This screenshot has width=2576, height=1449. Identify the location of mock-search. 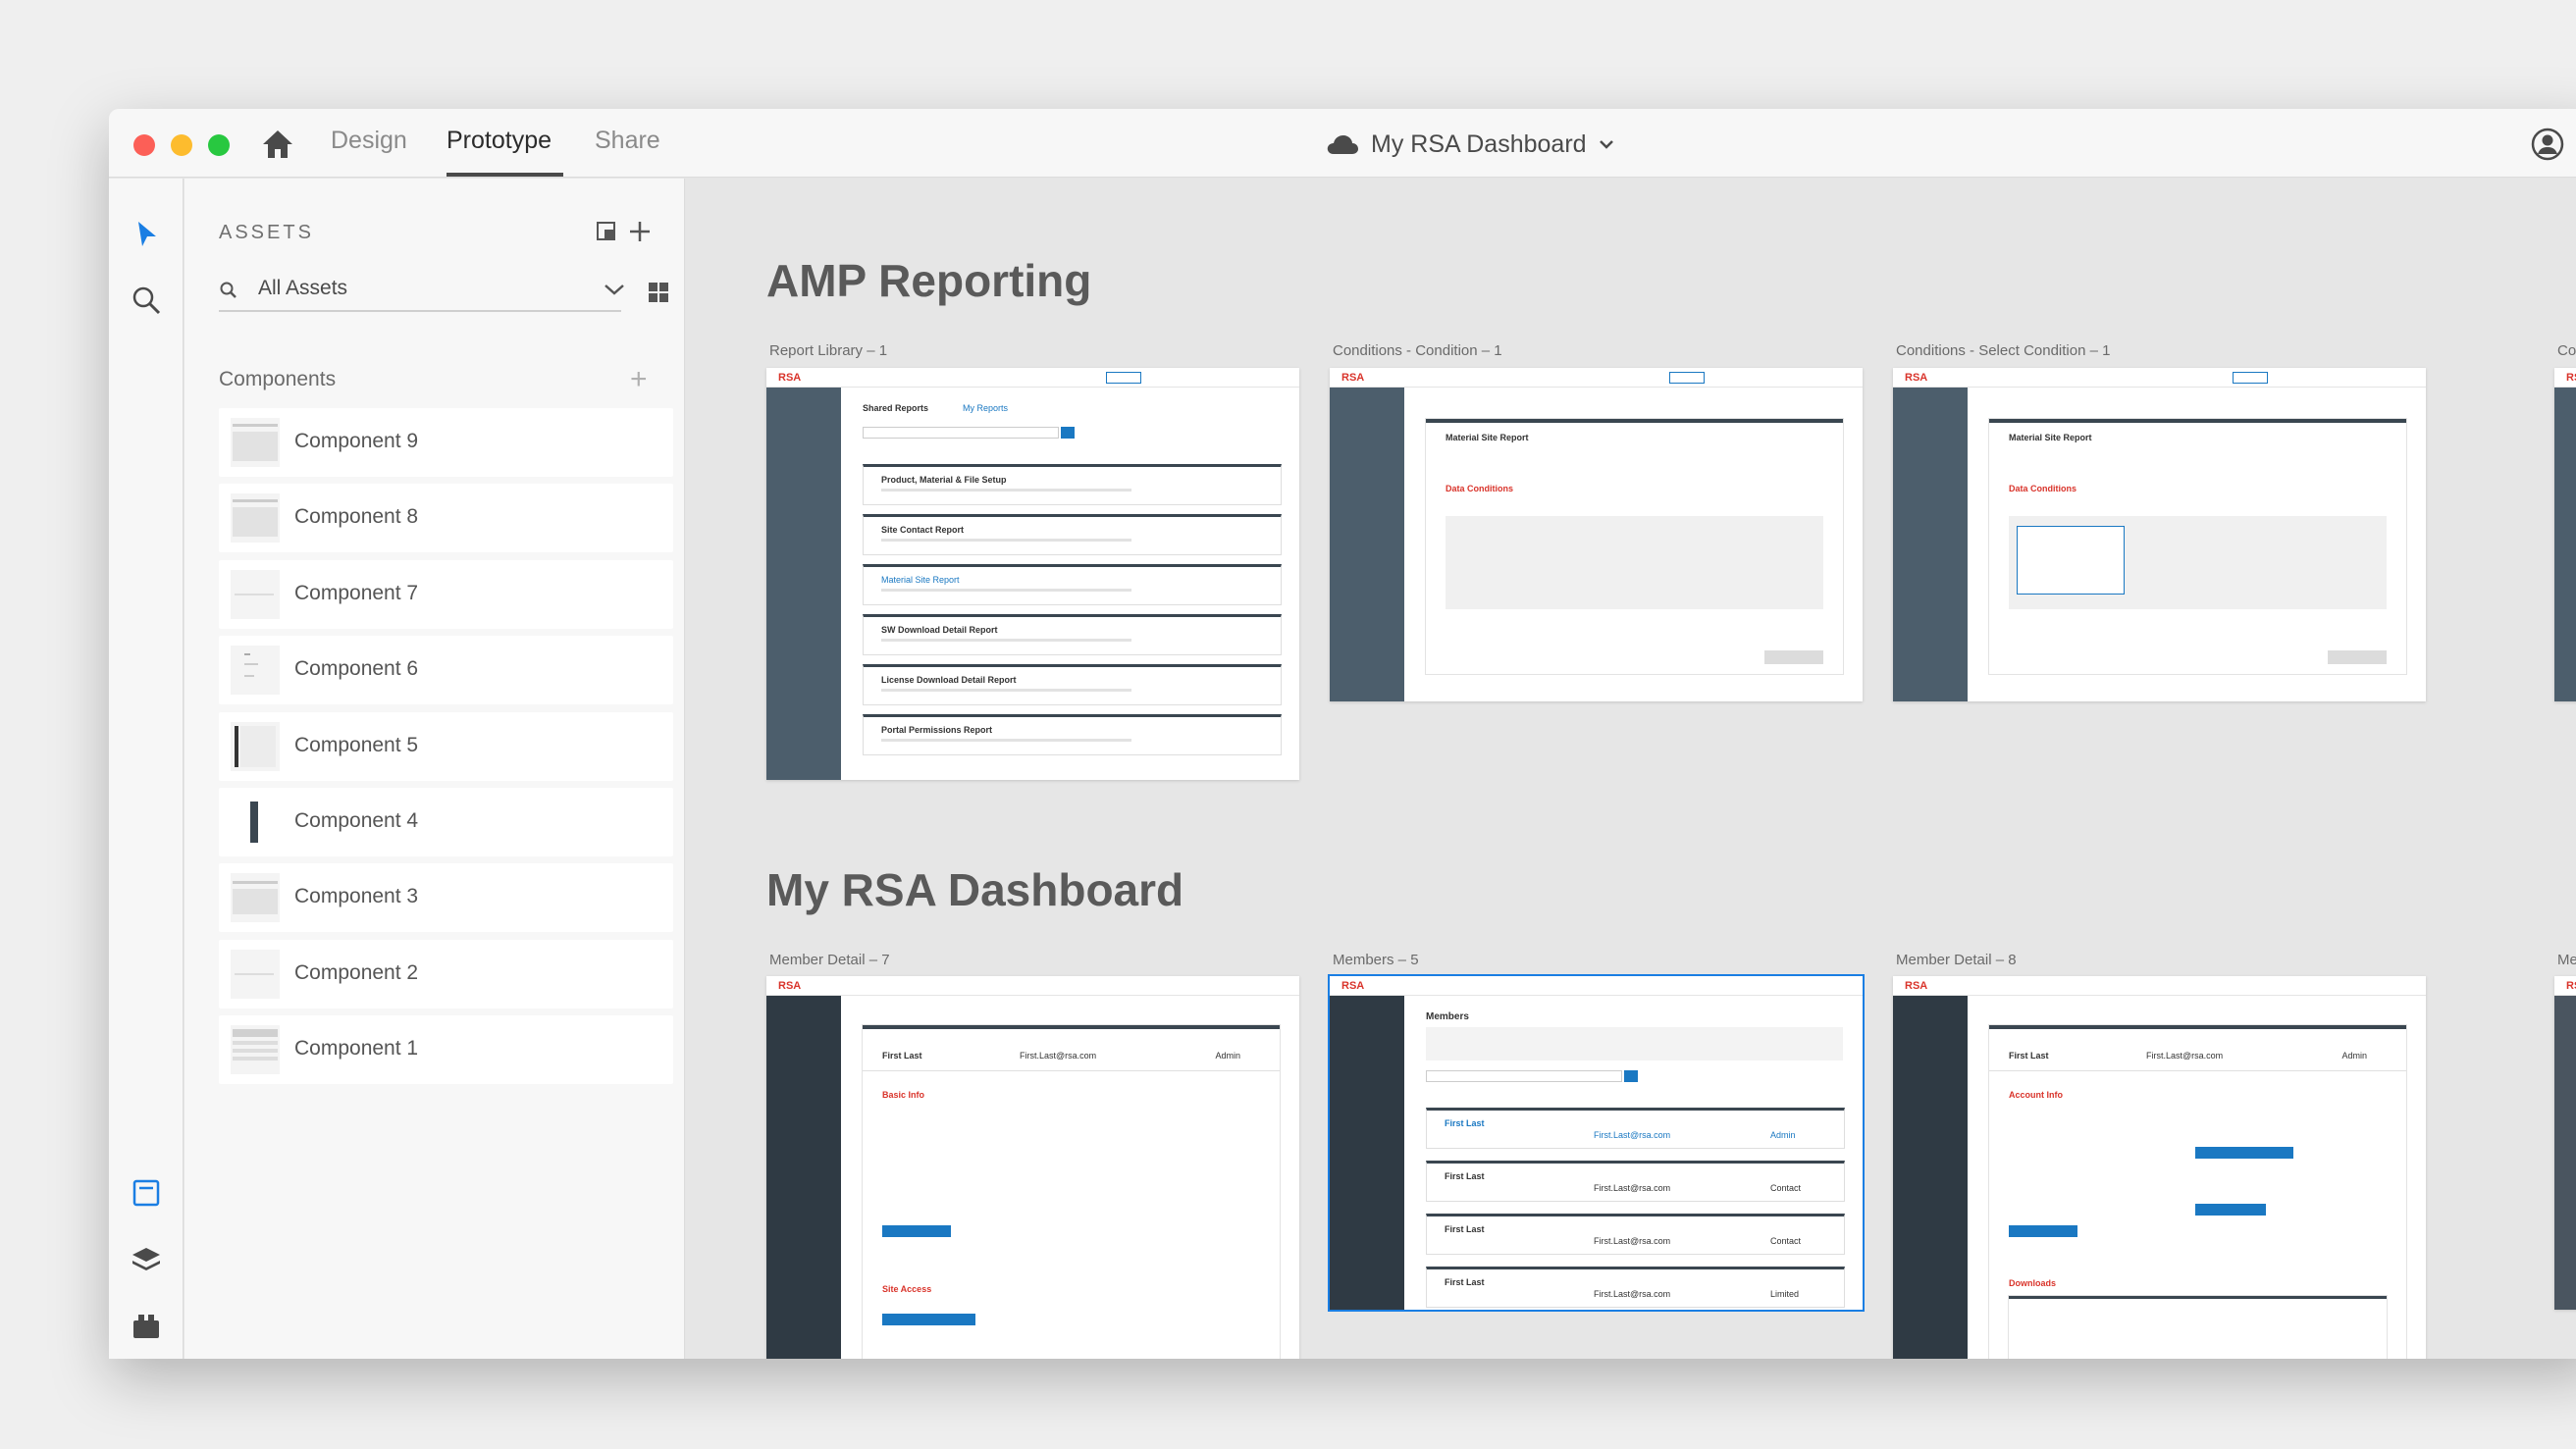
(961, 433).